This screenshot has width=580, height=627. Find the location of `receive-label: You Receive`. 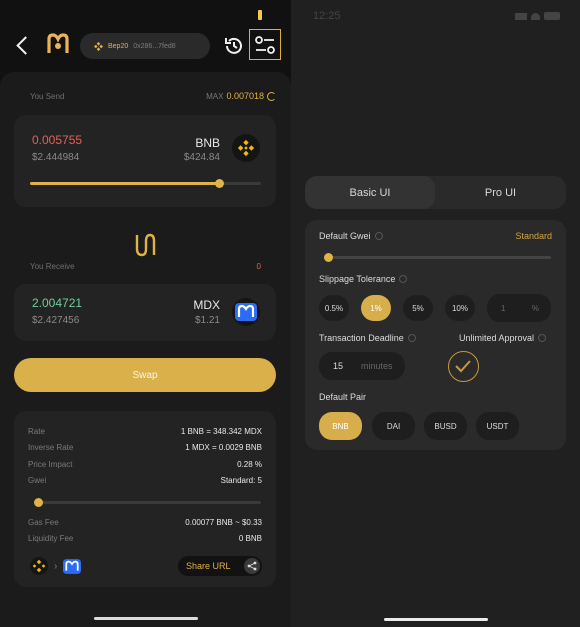

receive-label: You Receive is located at coordinates (52, 266).